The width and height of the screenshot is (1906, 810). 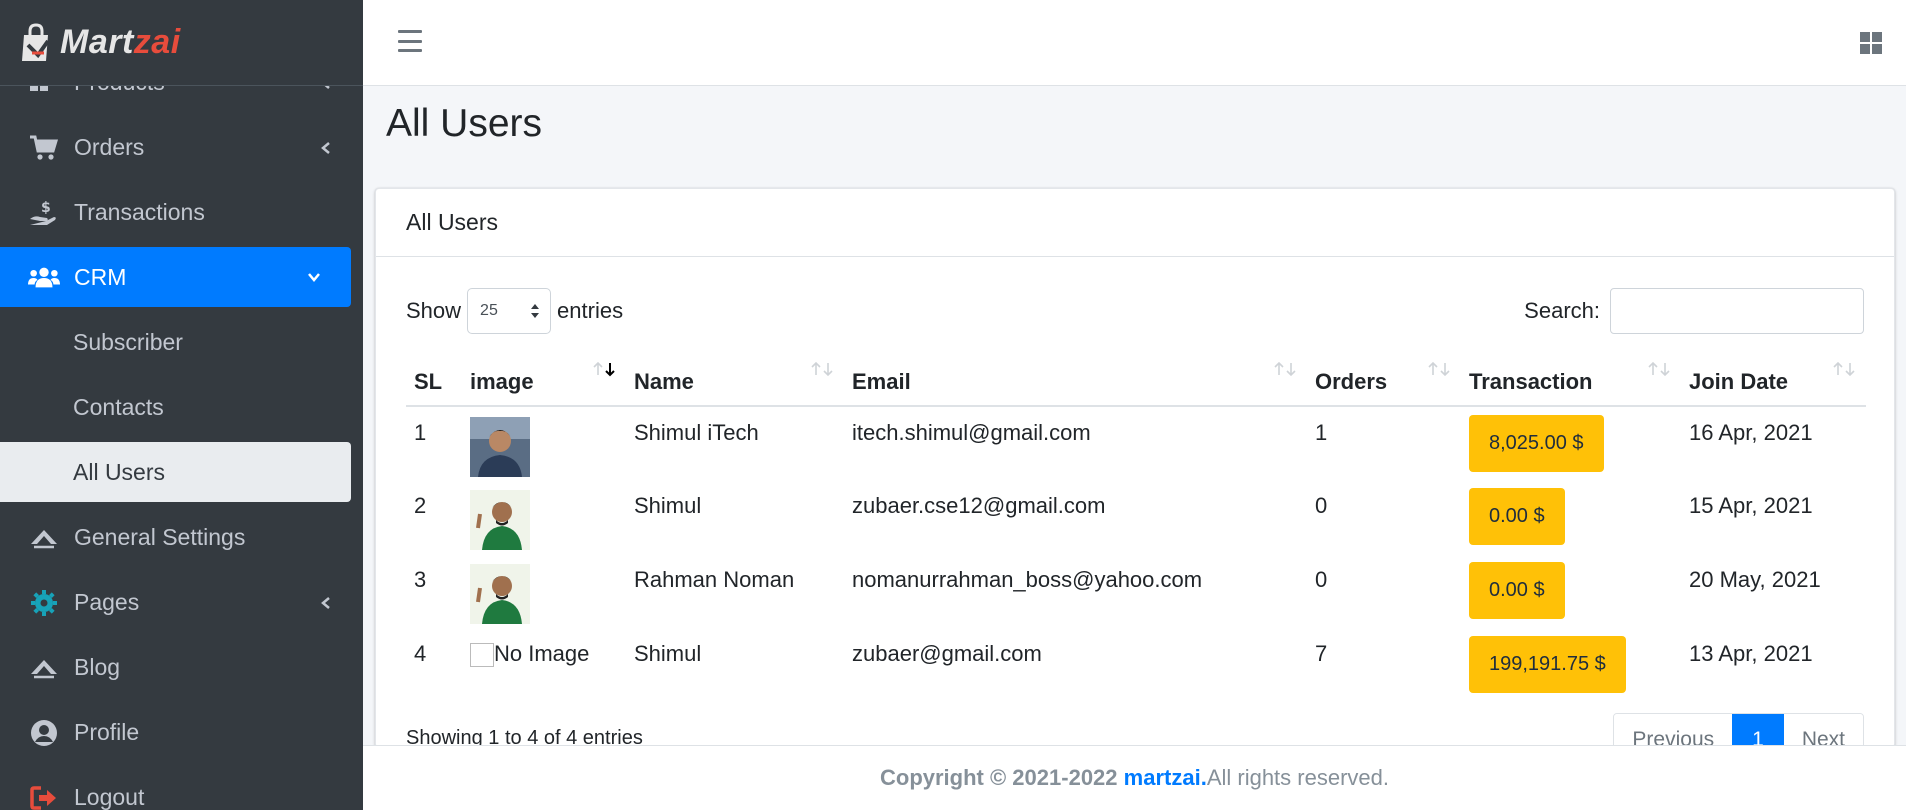 I want to click on sidebar-item-general-settings: General Settings, so click(x=181, y=537).